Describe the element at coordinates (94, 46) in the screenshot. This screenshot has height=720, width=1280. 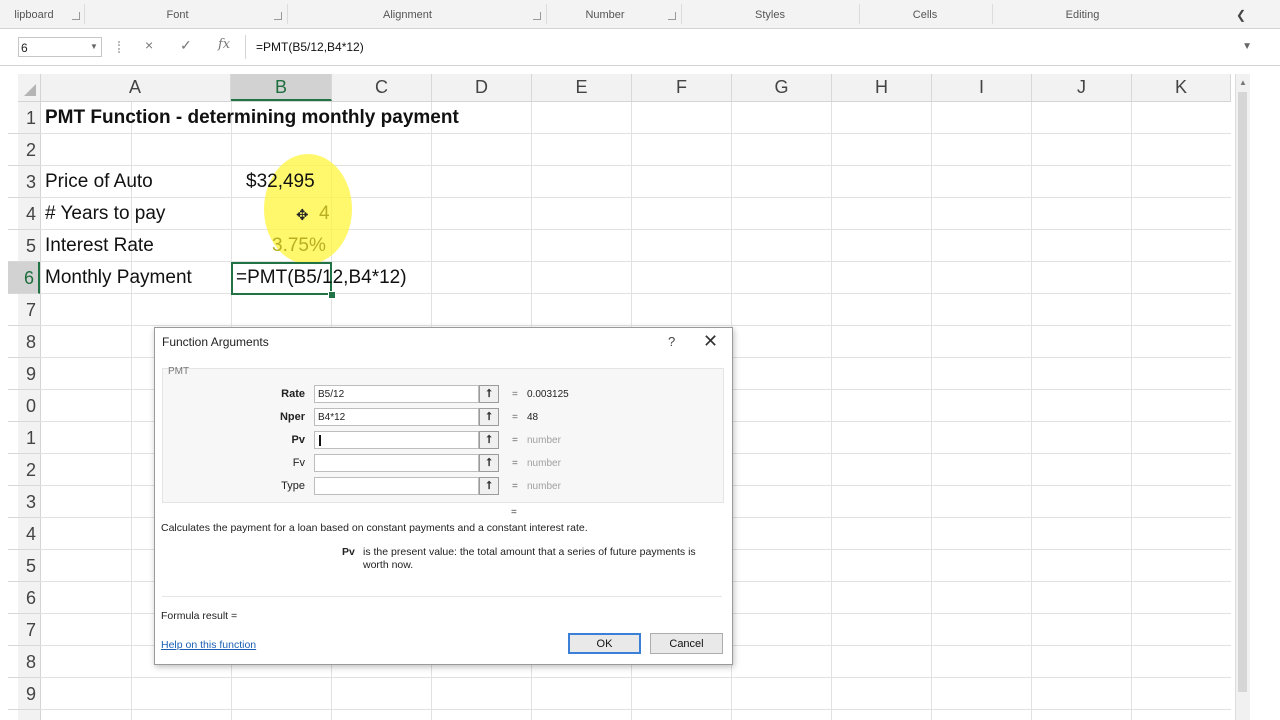
I see `chevron-down-icon: ▼` at that location.